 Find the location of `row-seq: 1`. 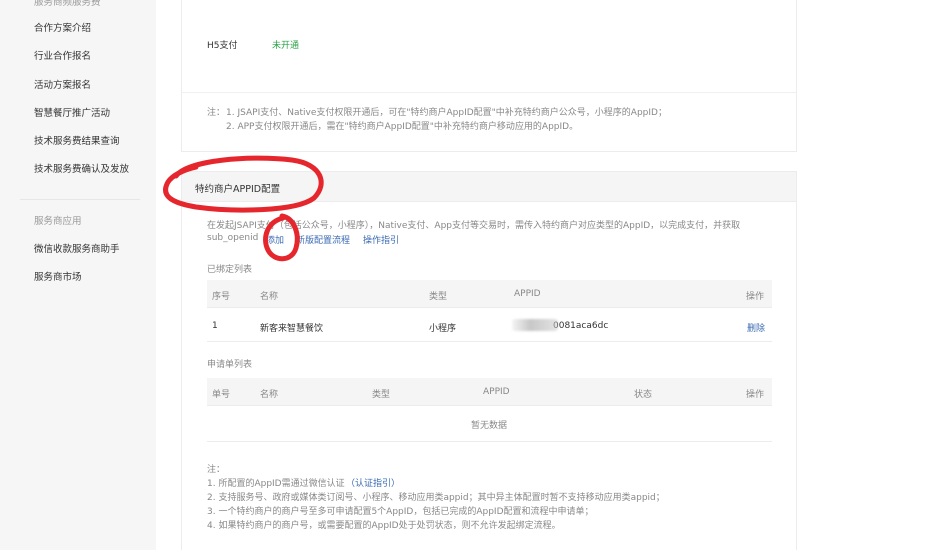

row-seq: 1 is located at coordinates (215, 326).